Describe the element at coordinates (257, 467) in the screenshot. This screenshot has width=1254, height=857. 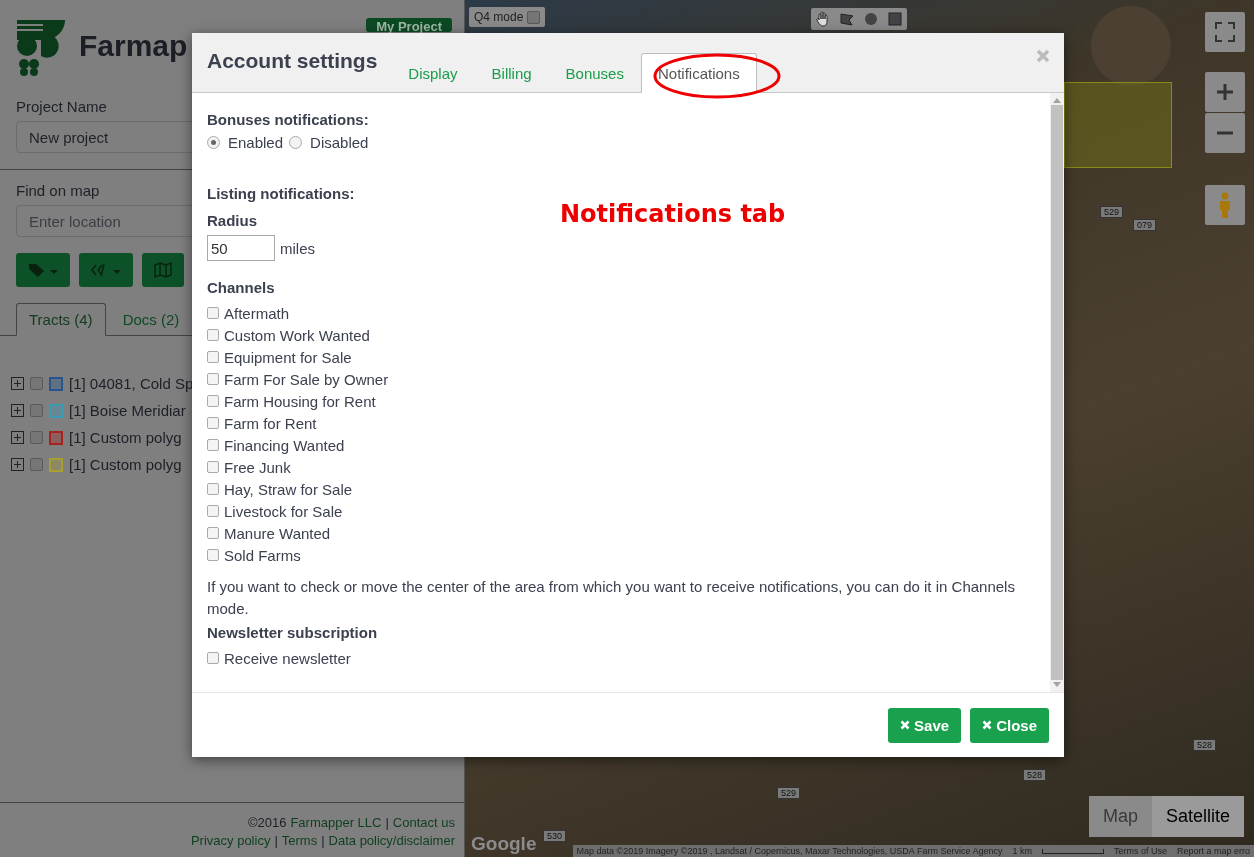
I see `channel-label: Free Junk` at that location.